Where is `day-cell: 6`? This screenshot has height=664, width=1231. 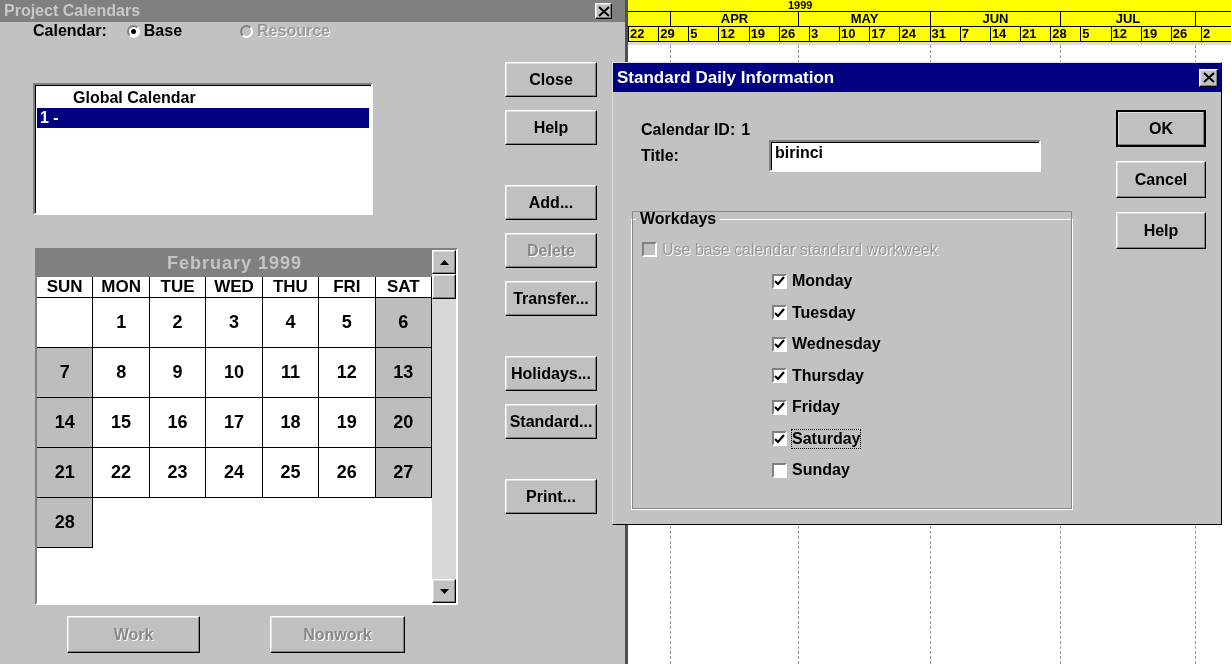
day-cell: 6 is located at coordinates (403, 323).